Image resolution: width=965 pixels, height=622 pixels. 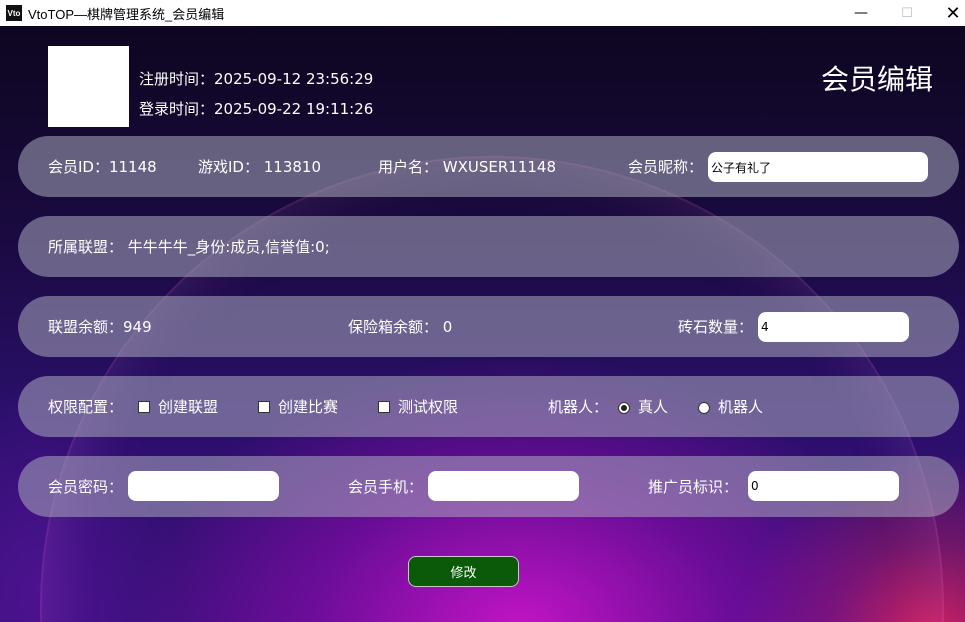 I want to click on human-radio, so click(x=624, y=408).